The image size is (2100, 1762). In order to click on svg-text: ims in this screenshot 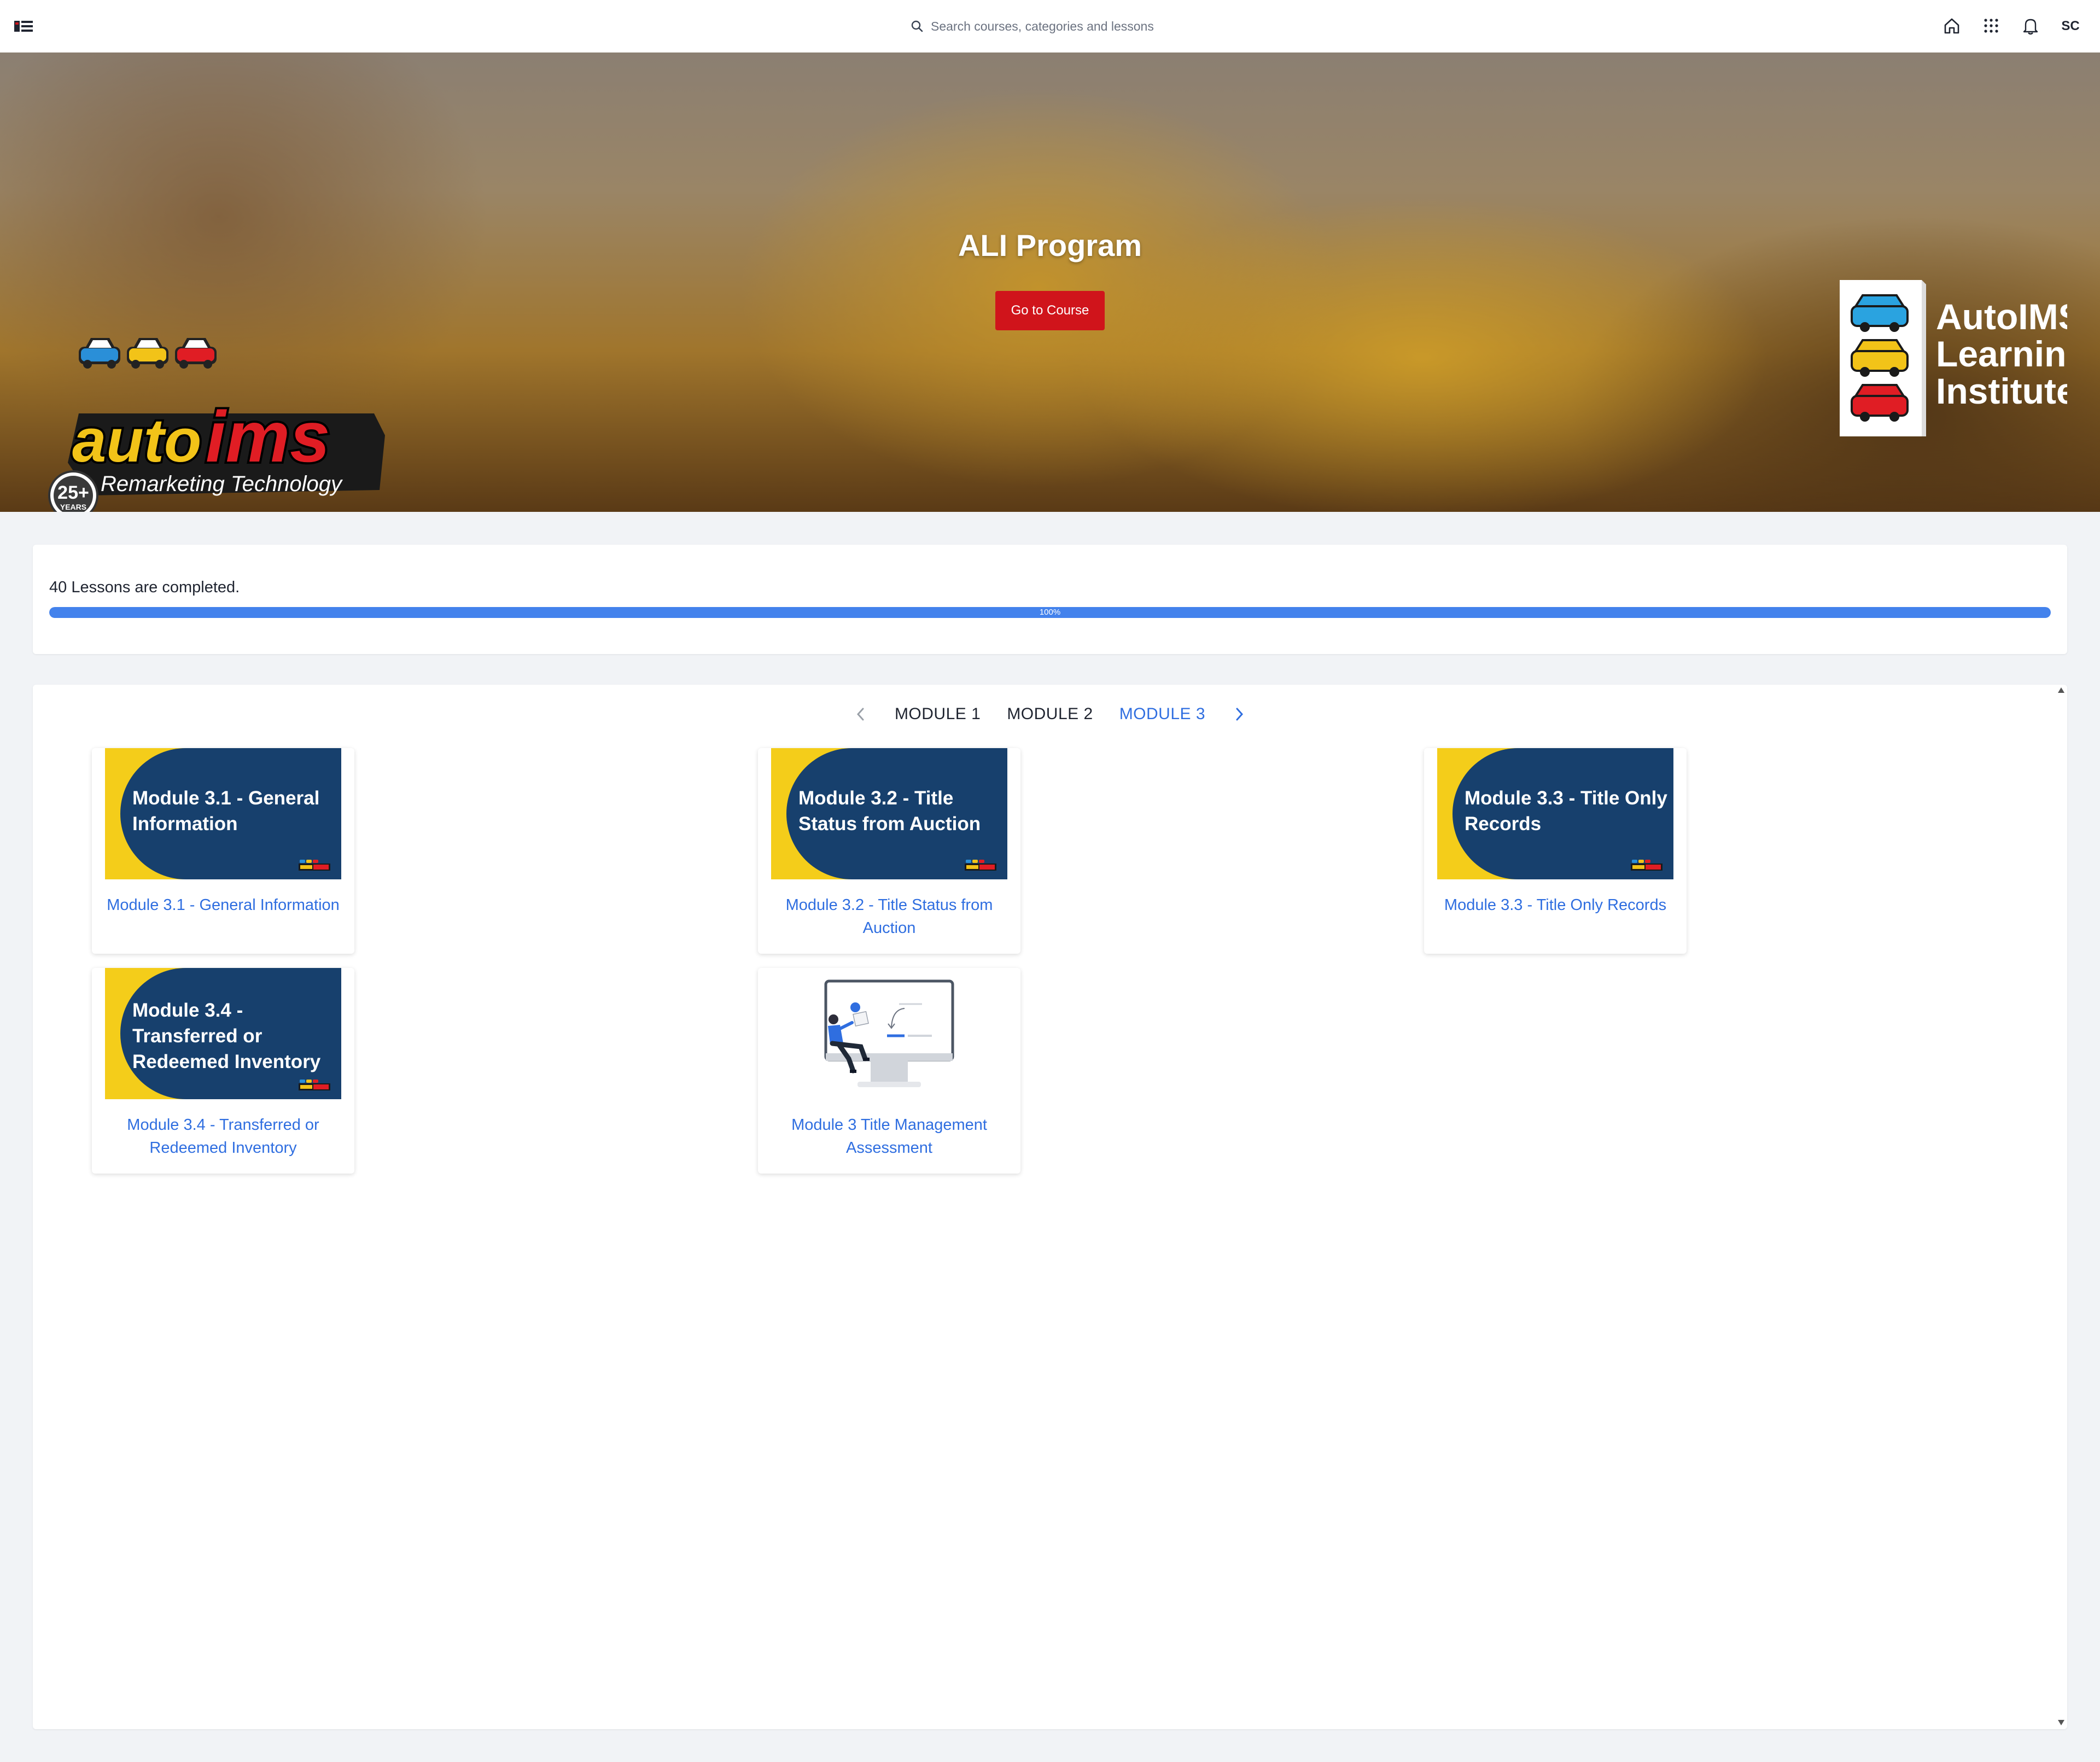, I will do `click(268, 437)`.